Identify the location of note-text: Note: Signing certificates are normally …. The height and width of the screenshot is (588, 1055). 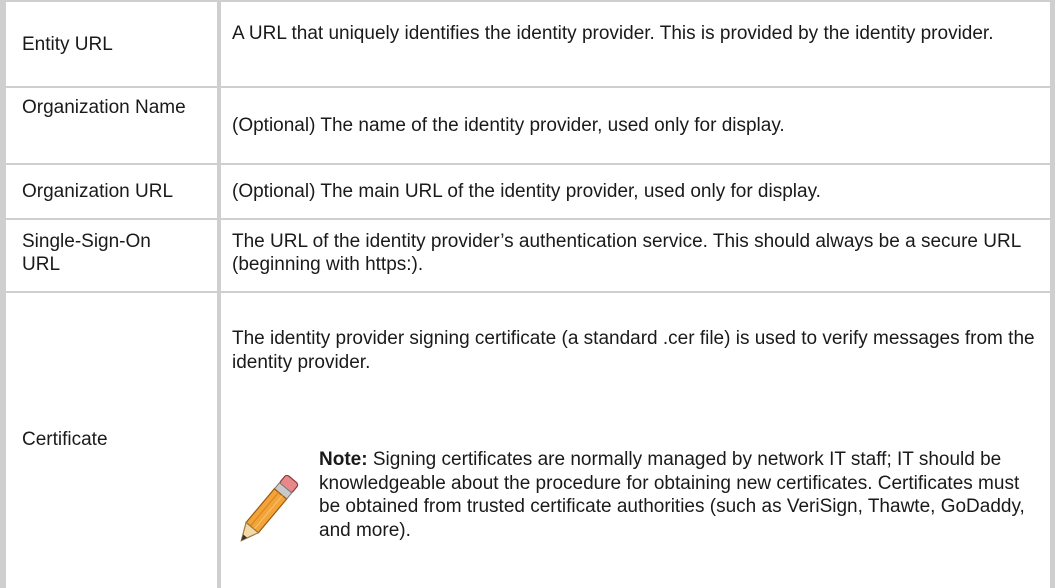
(680, 495).